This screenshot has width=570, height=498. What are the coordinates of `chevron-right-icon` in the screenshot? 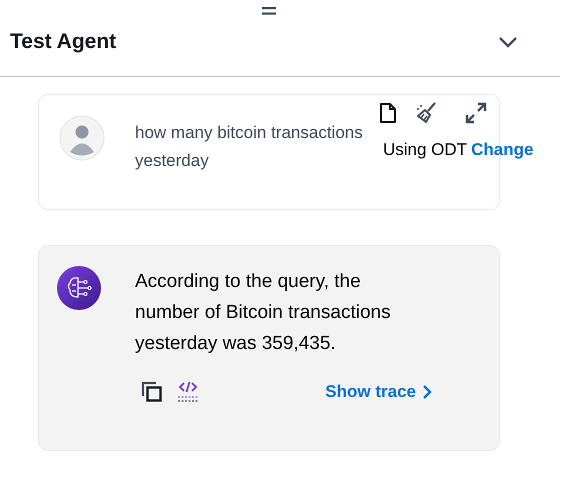 It's located at (427, 392).